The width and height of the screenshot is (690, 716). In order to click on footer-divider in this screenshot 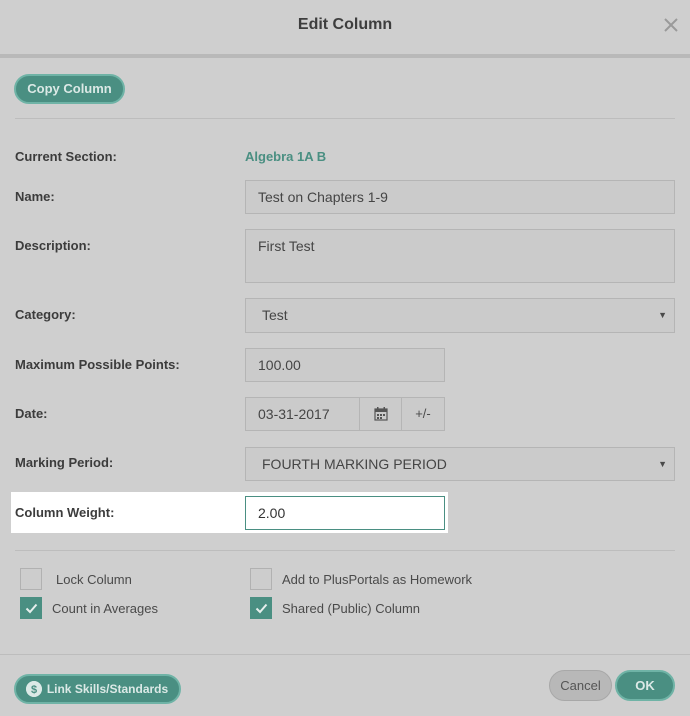, I will do `click(345, 654)`.